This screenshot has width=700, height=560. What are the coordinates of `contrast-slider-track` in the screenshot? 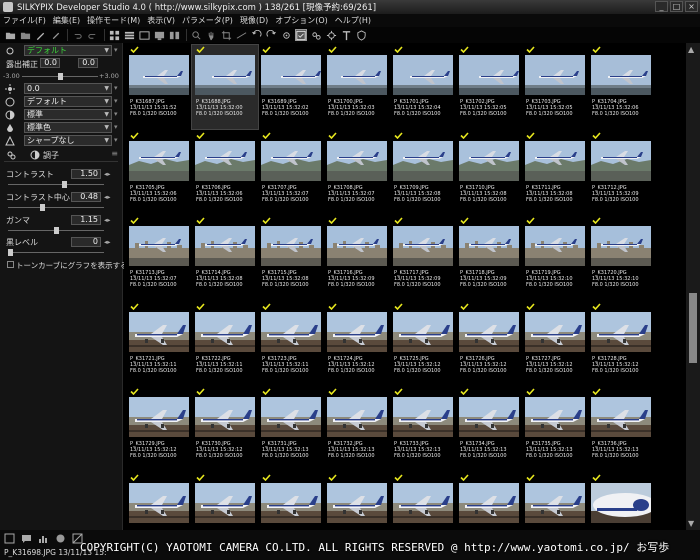 It's located at (56, 184).